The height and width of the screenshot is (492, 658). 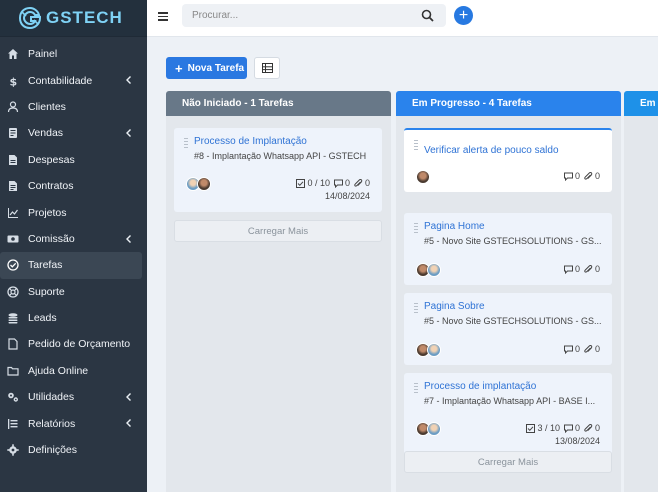 I want to click on task-title: Pagina Home, so click(x=454, y=226).